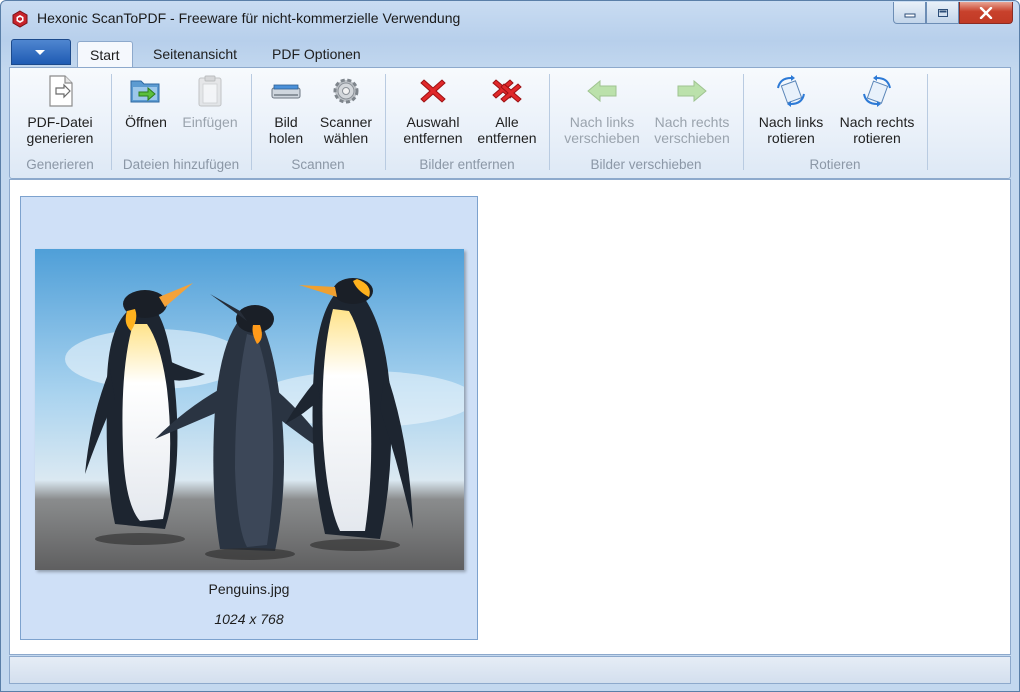 The width and height of the screenshot is (1020, 692). I want to click on remove-all-button: Alle entfernen, so click(507, 110).